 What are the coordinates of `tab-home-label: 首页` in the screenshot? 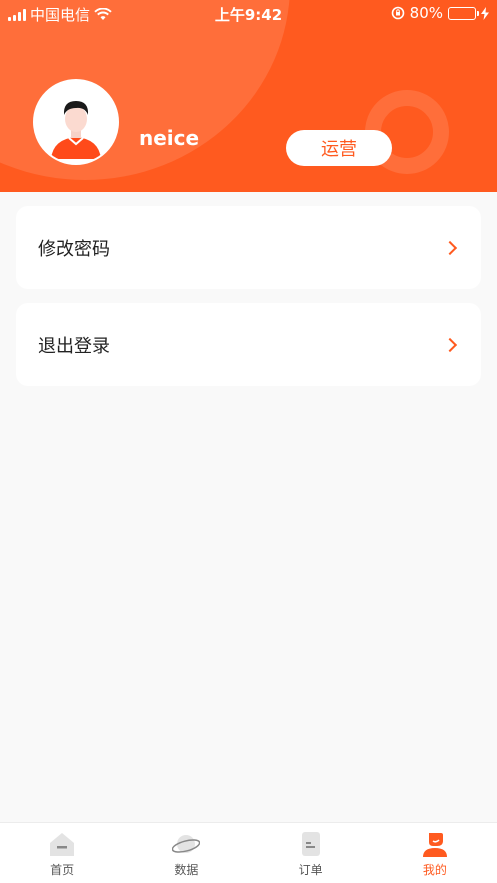 It's located at (62, 870).